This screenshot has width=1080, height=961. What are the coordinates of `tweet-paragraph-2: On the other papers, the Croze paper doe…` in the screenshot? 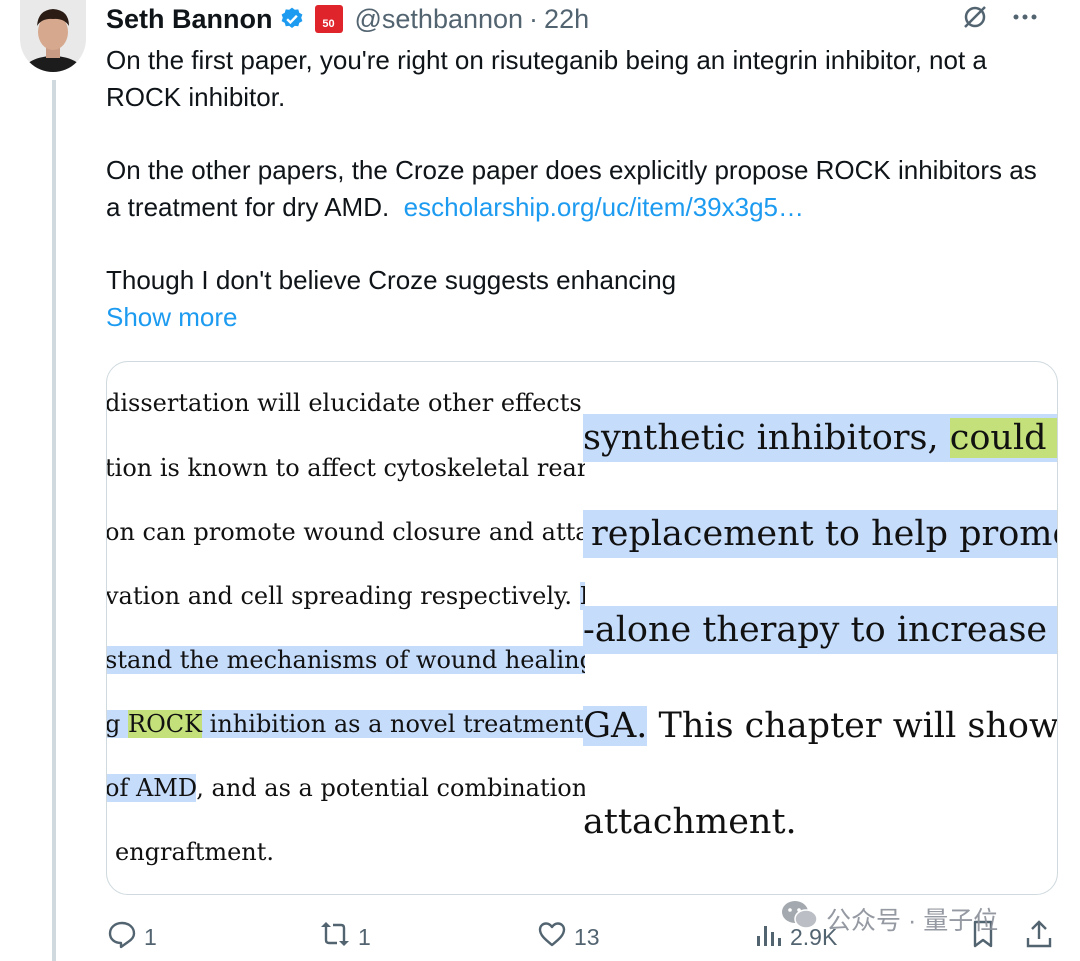 It's located at (581, 189).